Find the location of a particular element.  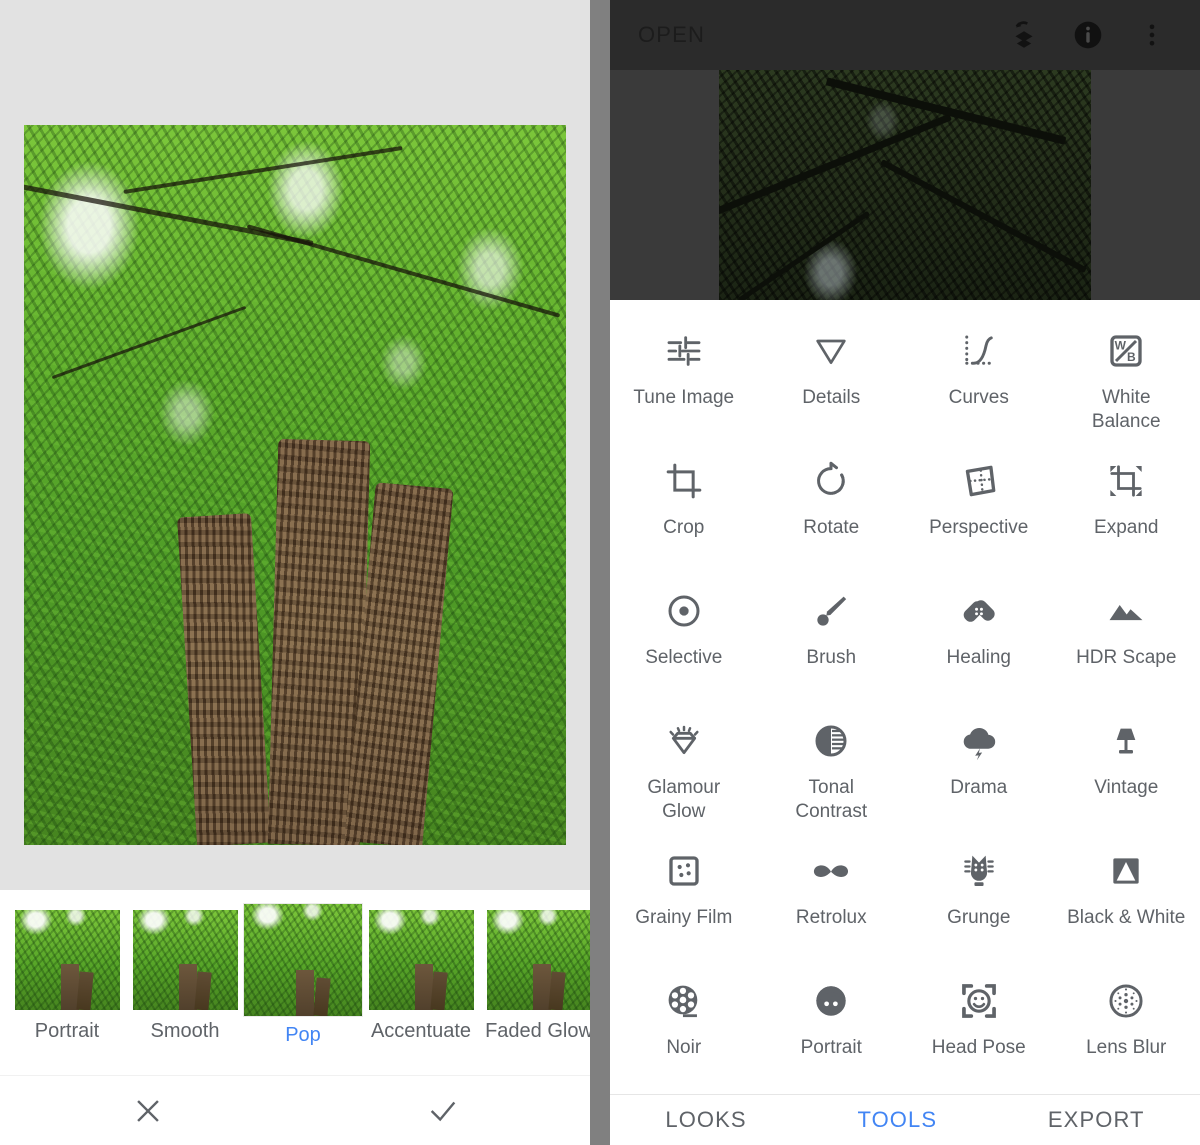

nav-looks: LOOKS is located at coordinates (705, 1120).